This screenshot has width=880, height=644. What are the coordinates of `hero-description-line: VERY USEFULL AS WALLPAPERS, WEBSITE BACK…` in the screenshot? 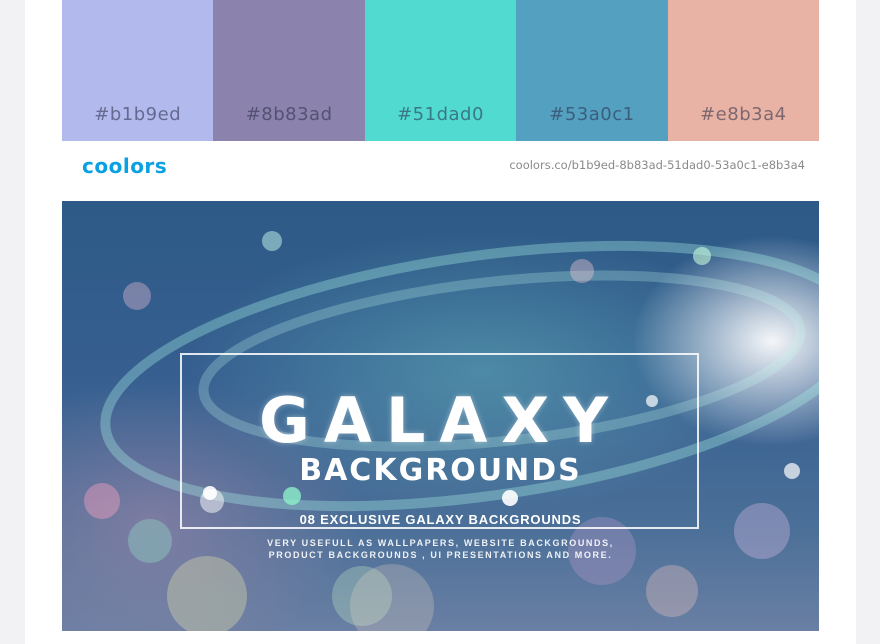 It's located at (440, 543).